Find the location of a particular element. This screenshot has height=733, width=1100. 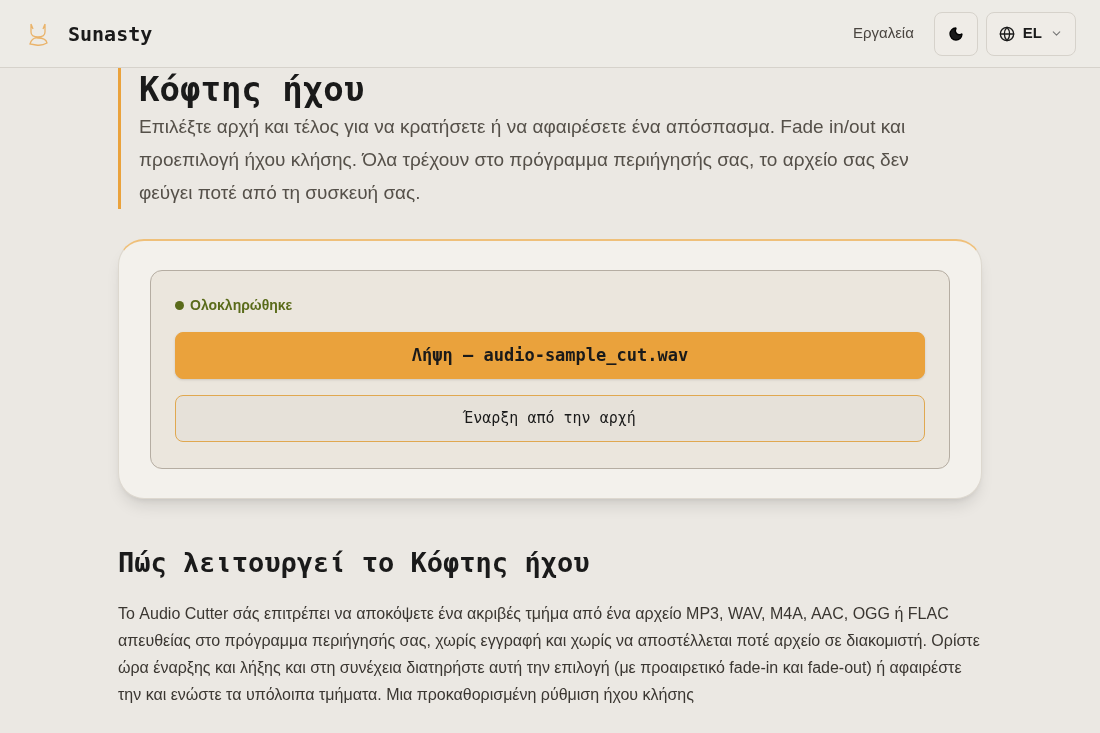

restart-button: Έναρξη από την αρχή is located at coordinates (550, 418).